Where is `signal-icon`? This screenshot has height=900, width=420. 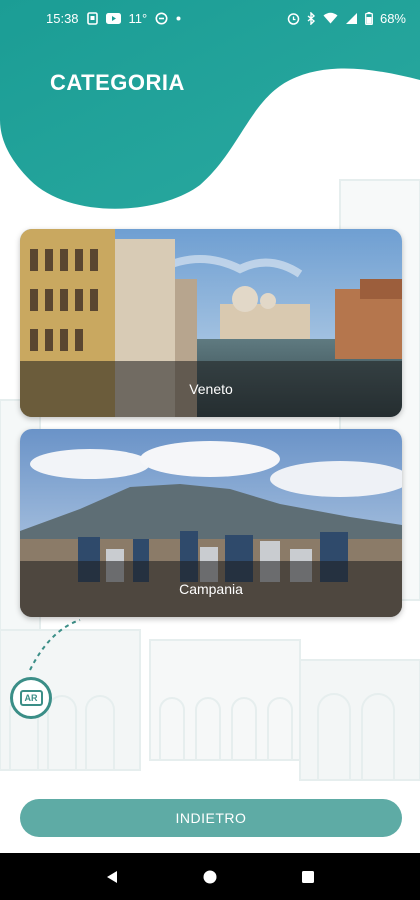
signal-icon is located at coordinates (351, 18).